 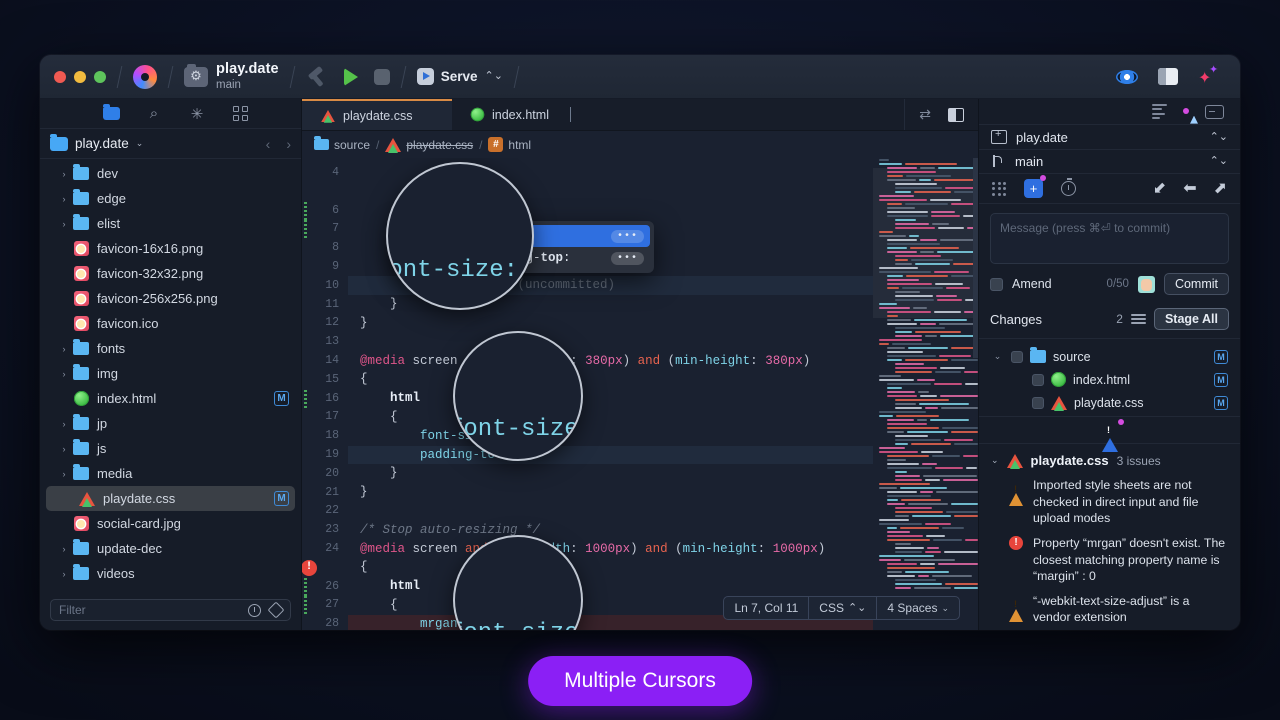 What do you see at coordinates (918, 608) in the screenshot?
I see `indent-selector: 4 Spaces ⌄` at bounding box center [918, 608].